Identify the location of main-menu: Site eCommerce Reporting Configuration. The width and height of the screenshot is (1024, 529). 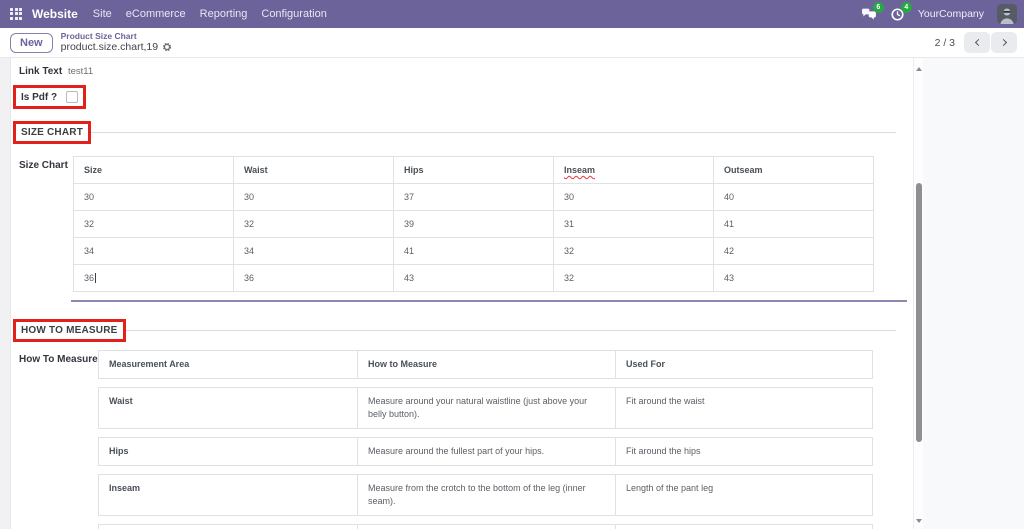
(210, 14).